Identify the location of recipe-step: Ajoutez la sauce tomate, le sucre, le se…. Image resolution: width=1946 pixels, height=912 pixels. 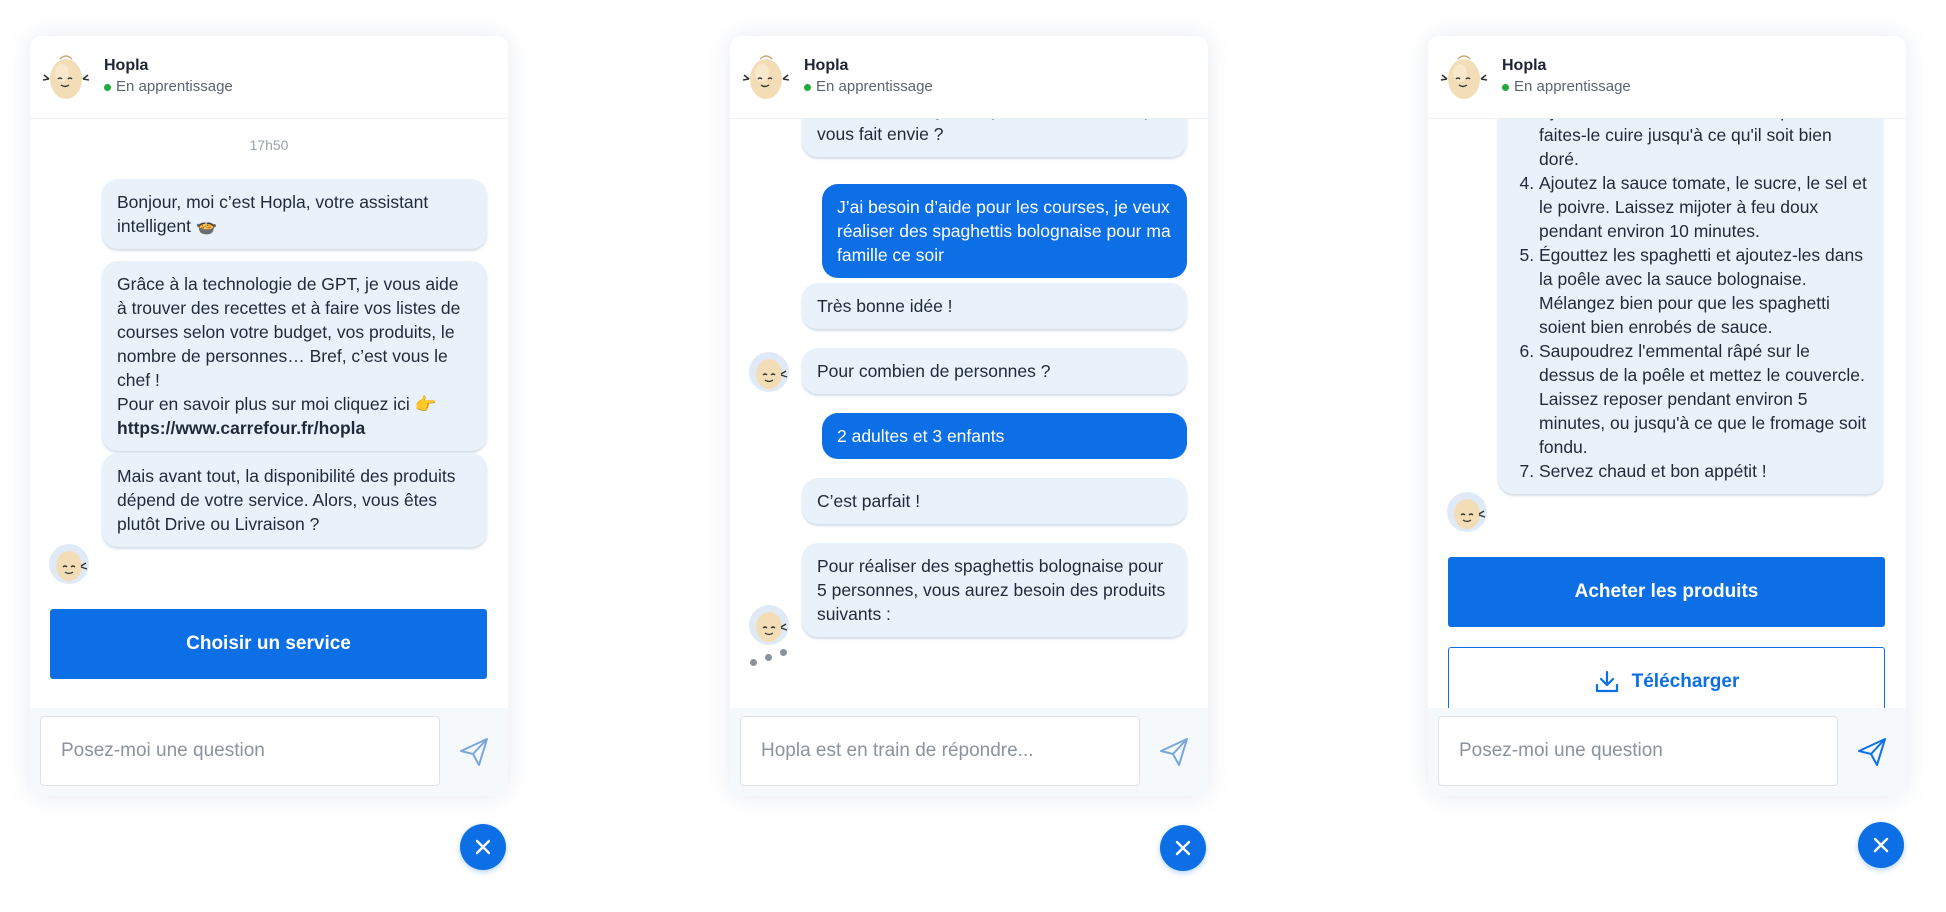
(1703, 207).